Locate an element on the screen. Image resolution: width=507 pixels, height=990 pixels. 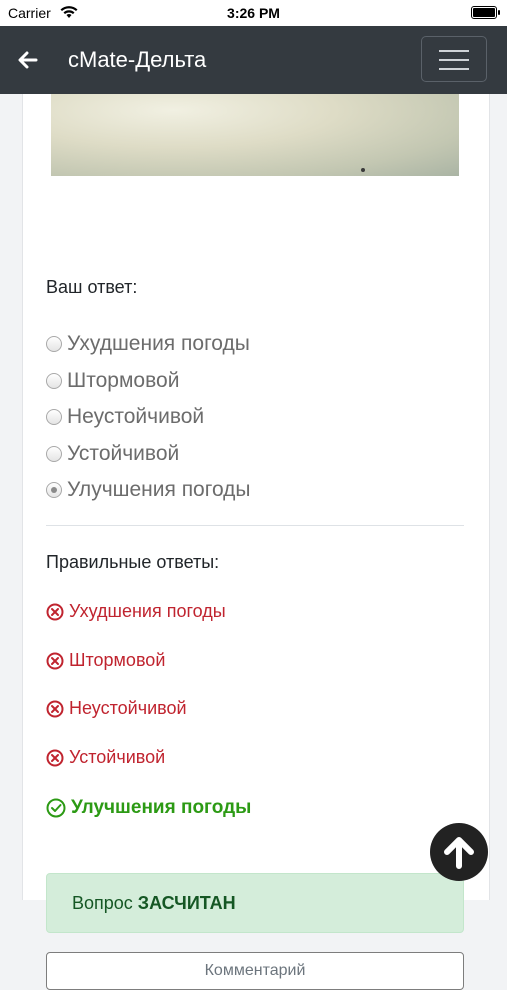
clock: 3:26 PM is located at coordinates (253, 13).